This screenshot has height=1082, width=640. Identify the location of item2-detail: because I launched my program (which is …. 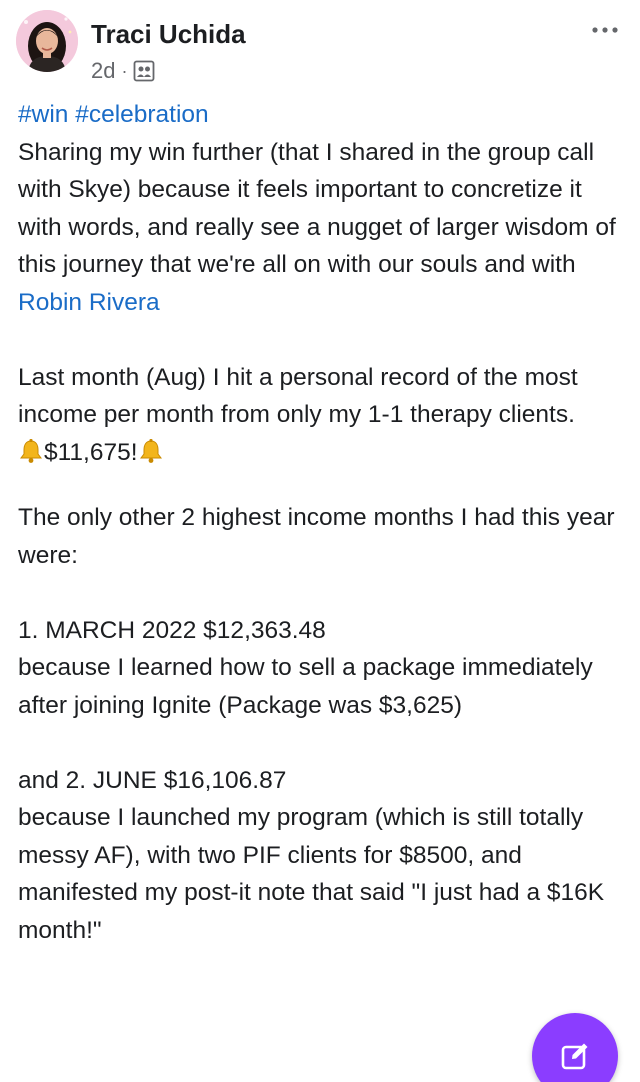
(311, 874).